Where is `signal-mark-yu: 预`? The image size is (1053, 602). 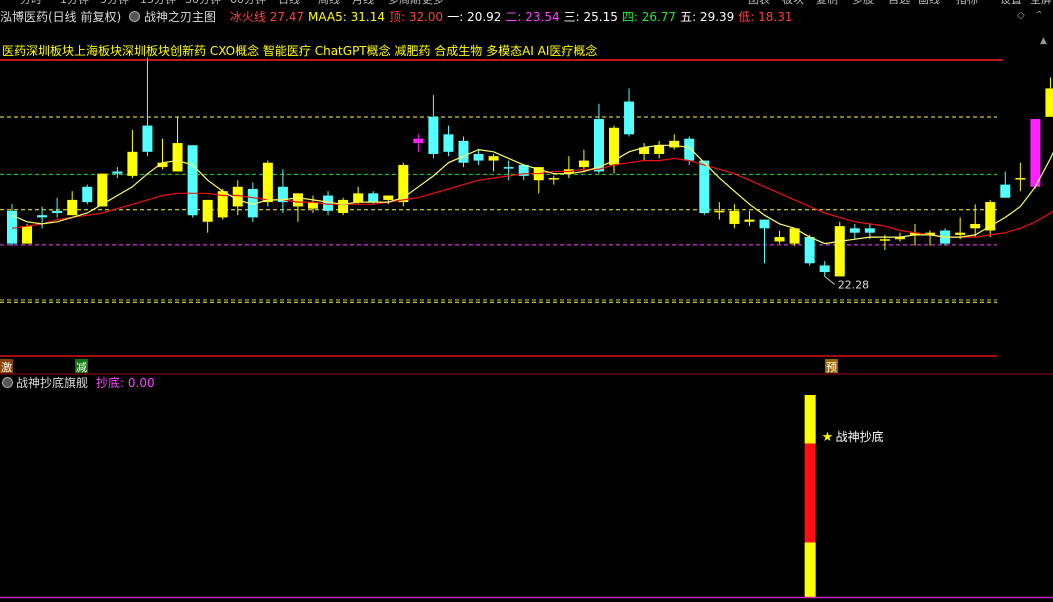 signal-mark-yu: 预 is located at coordinates (831, 367).